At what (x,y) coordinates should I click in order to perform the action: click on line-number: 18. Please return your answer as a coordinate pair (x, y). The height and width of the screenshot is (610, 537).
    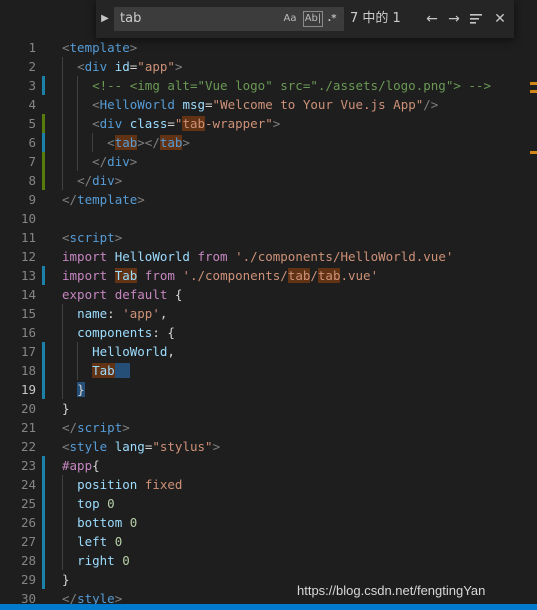
    Looking at the image, I should click on (28, 370).